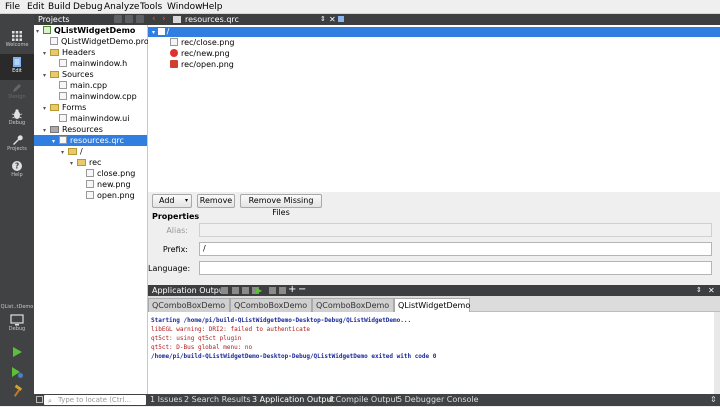  Describe the element at coordinates (216, 201) in the screenshot. I see `remove-button: Remove` at that location.